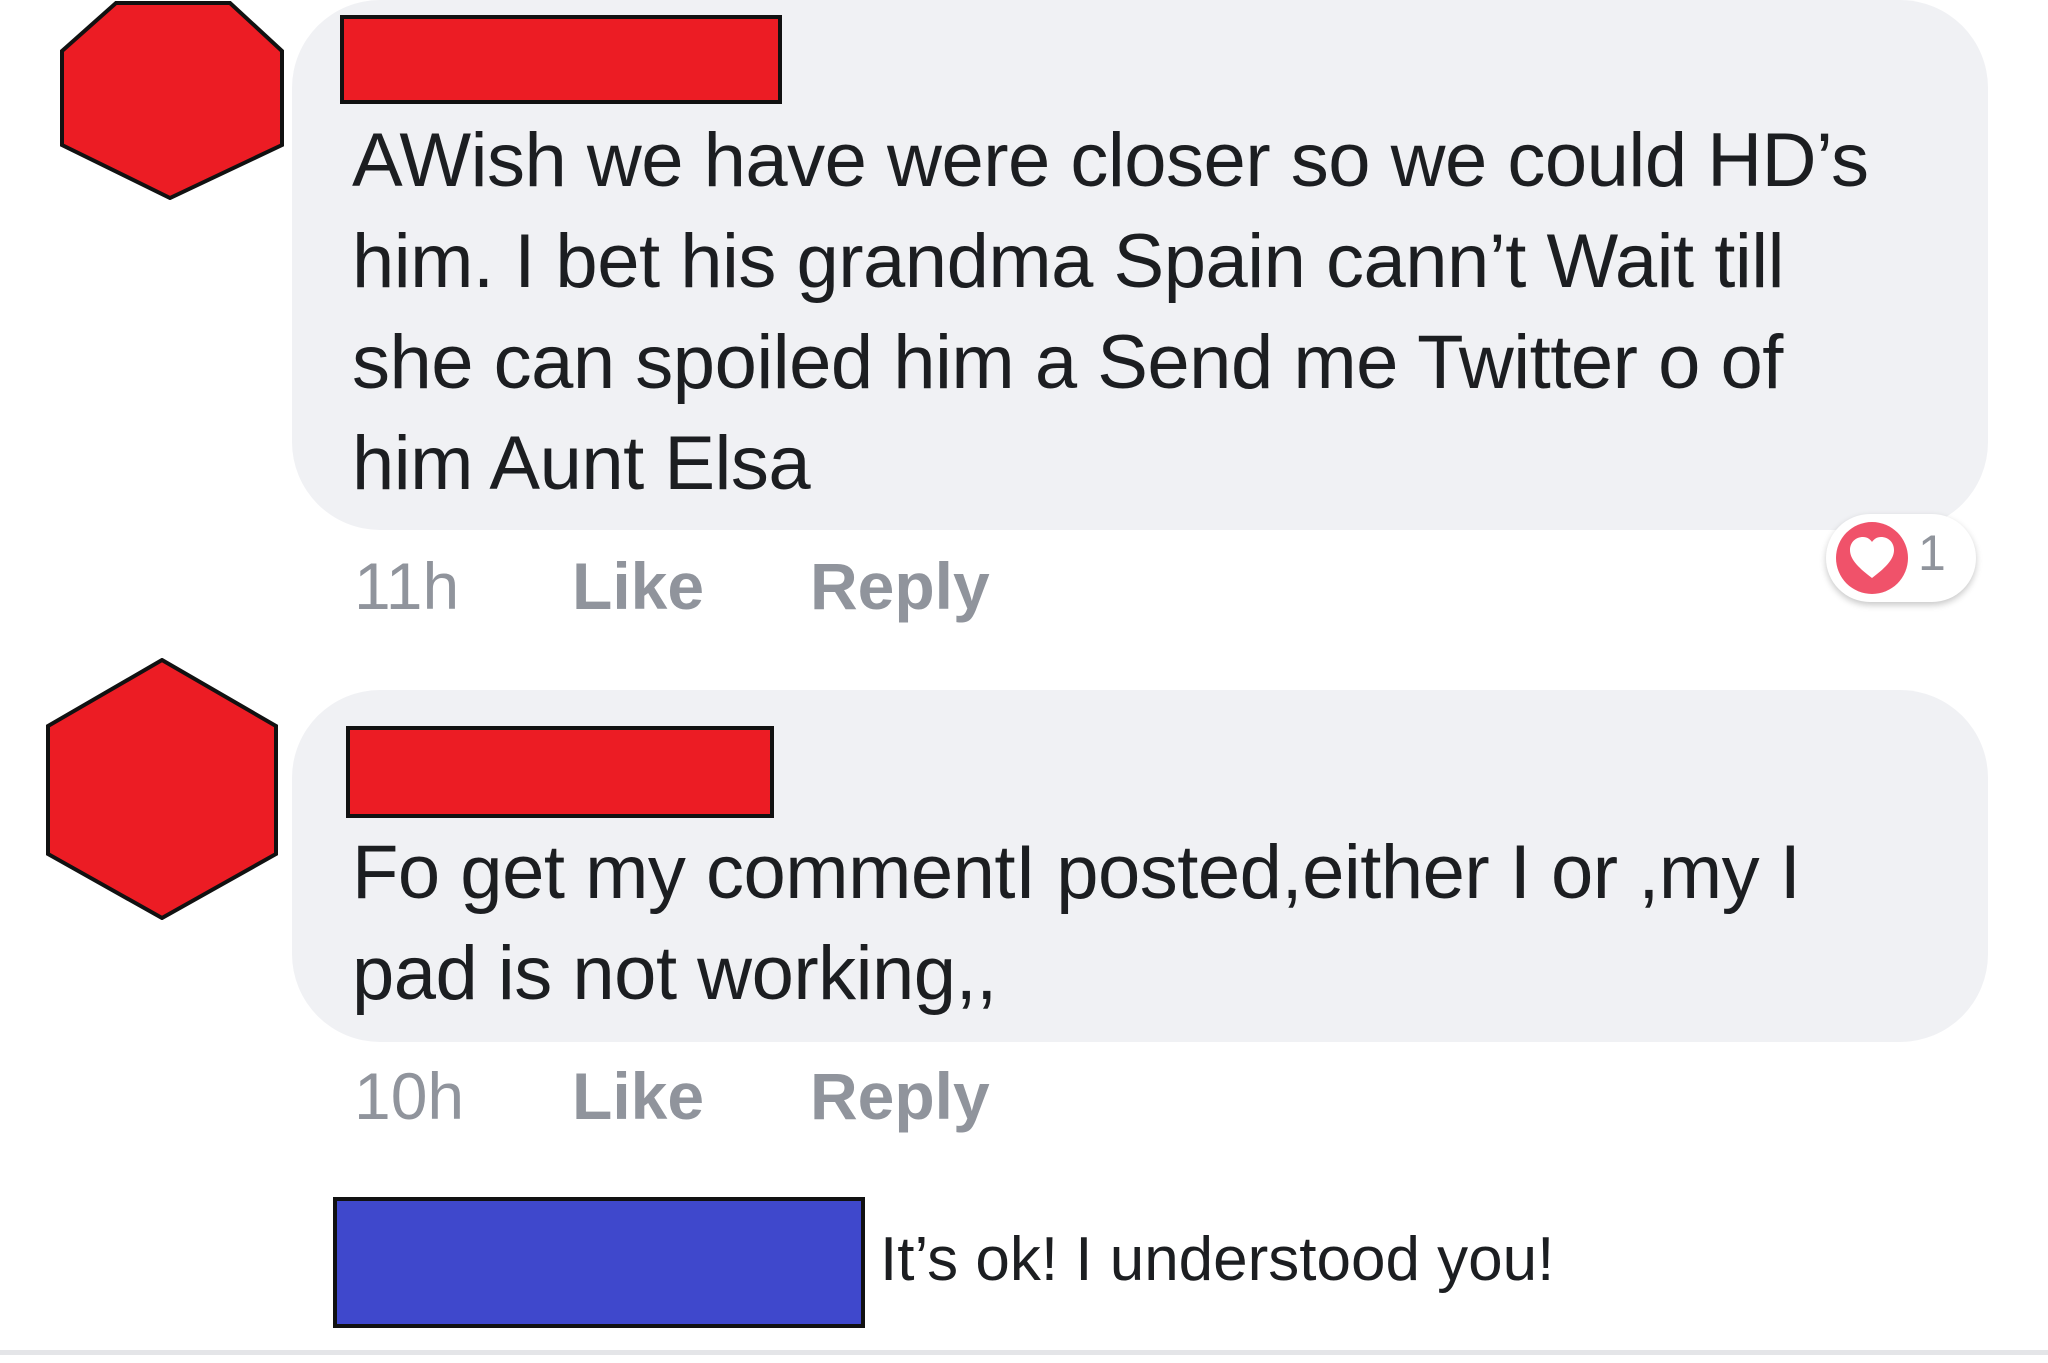  What do you see at coordinates (674, 973) in the screenshot?
I see `comment-line: pad is not working,,` at bounding box center [674, 973].